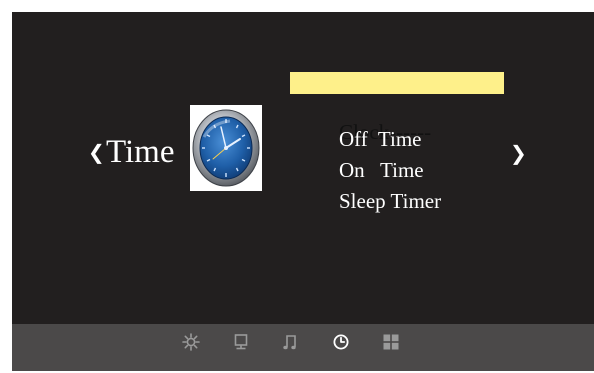 The height and width of the screenshot is (373, 594). What do you see at coordinates (410, 127) in the screenshot?
I see `menu-item-off-time: Off Time` at bounding box center [410, 127].